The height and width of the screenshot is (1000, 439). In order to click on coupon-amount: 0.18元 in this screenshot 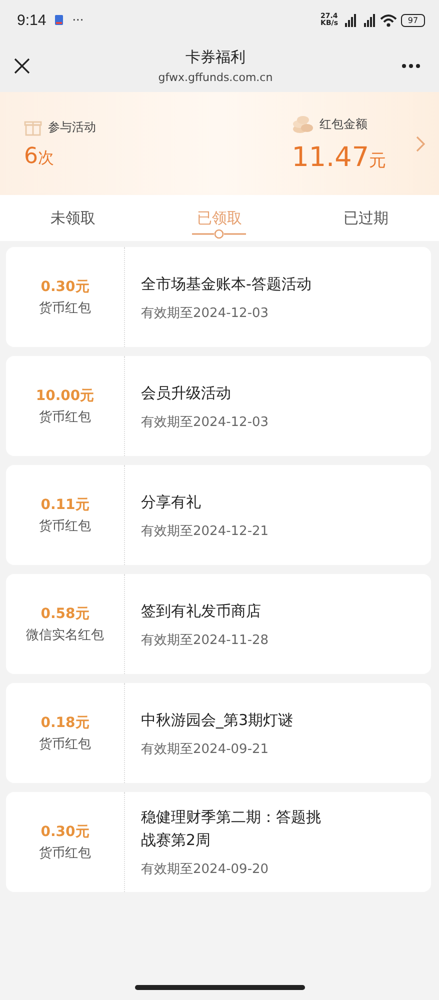, I will do `click(65, 723)`.